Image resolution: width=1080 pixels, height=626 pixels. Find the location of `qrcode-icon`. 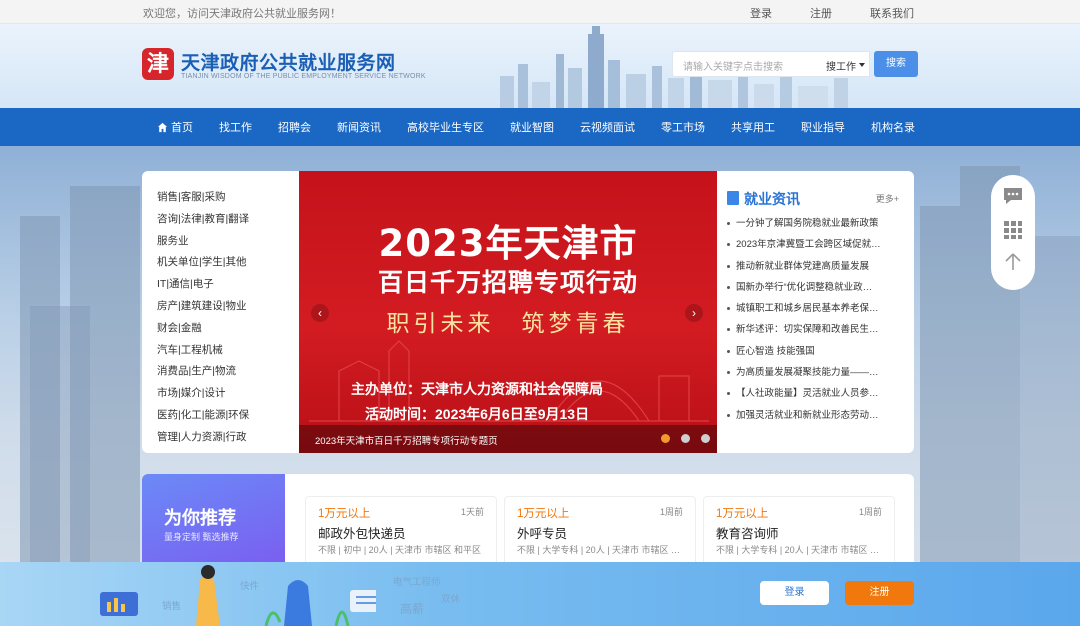

qrcode-icon is located at coordinates (1013, 230).